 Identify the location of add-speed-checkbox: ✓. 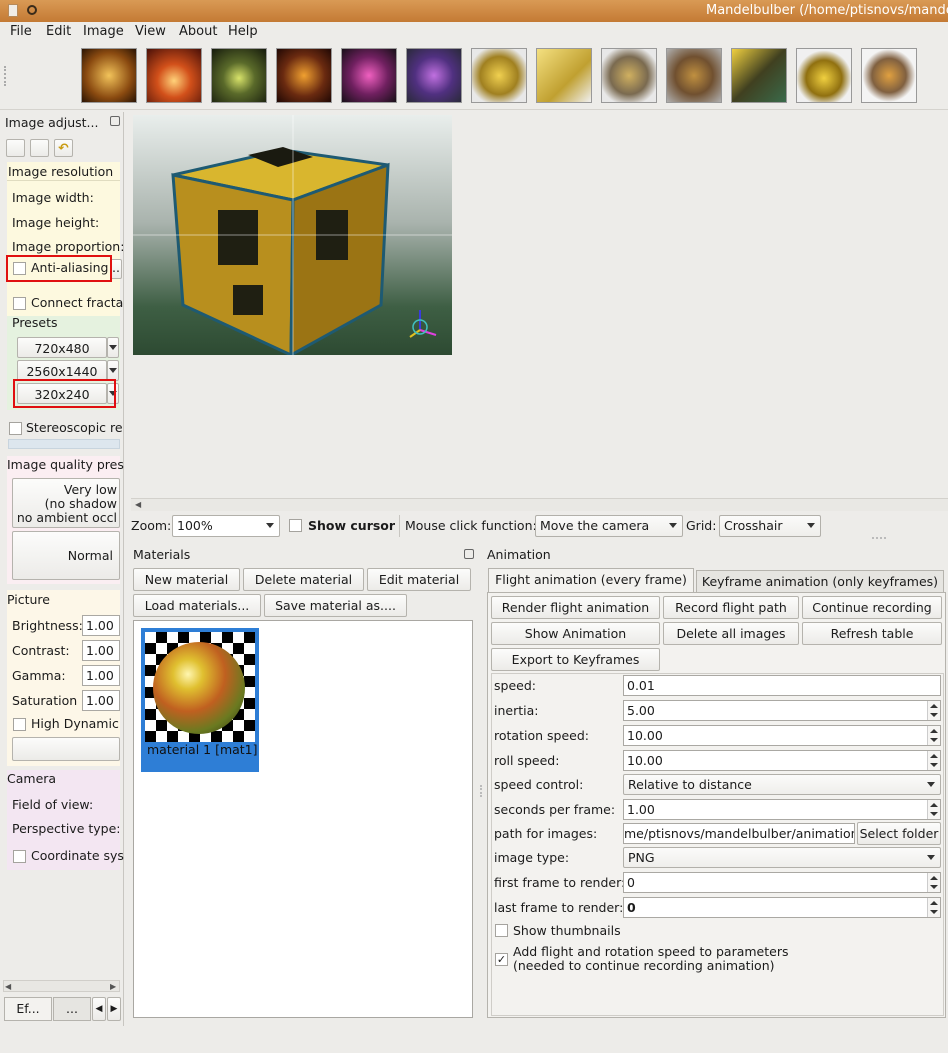
(501, 959).